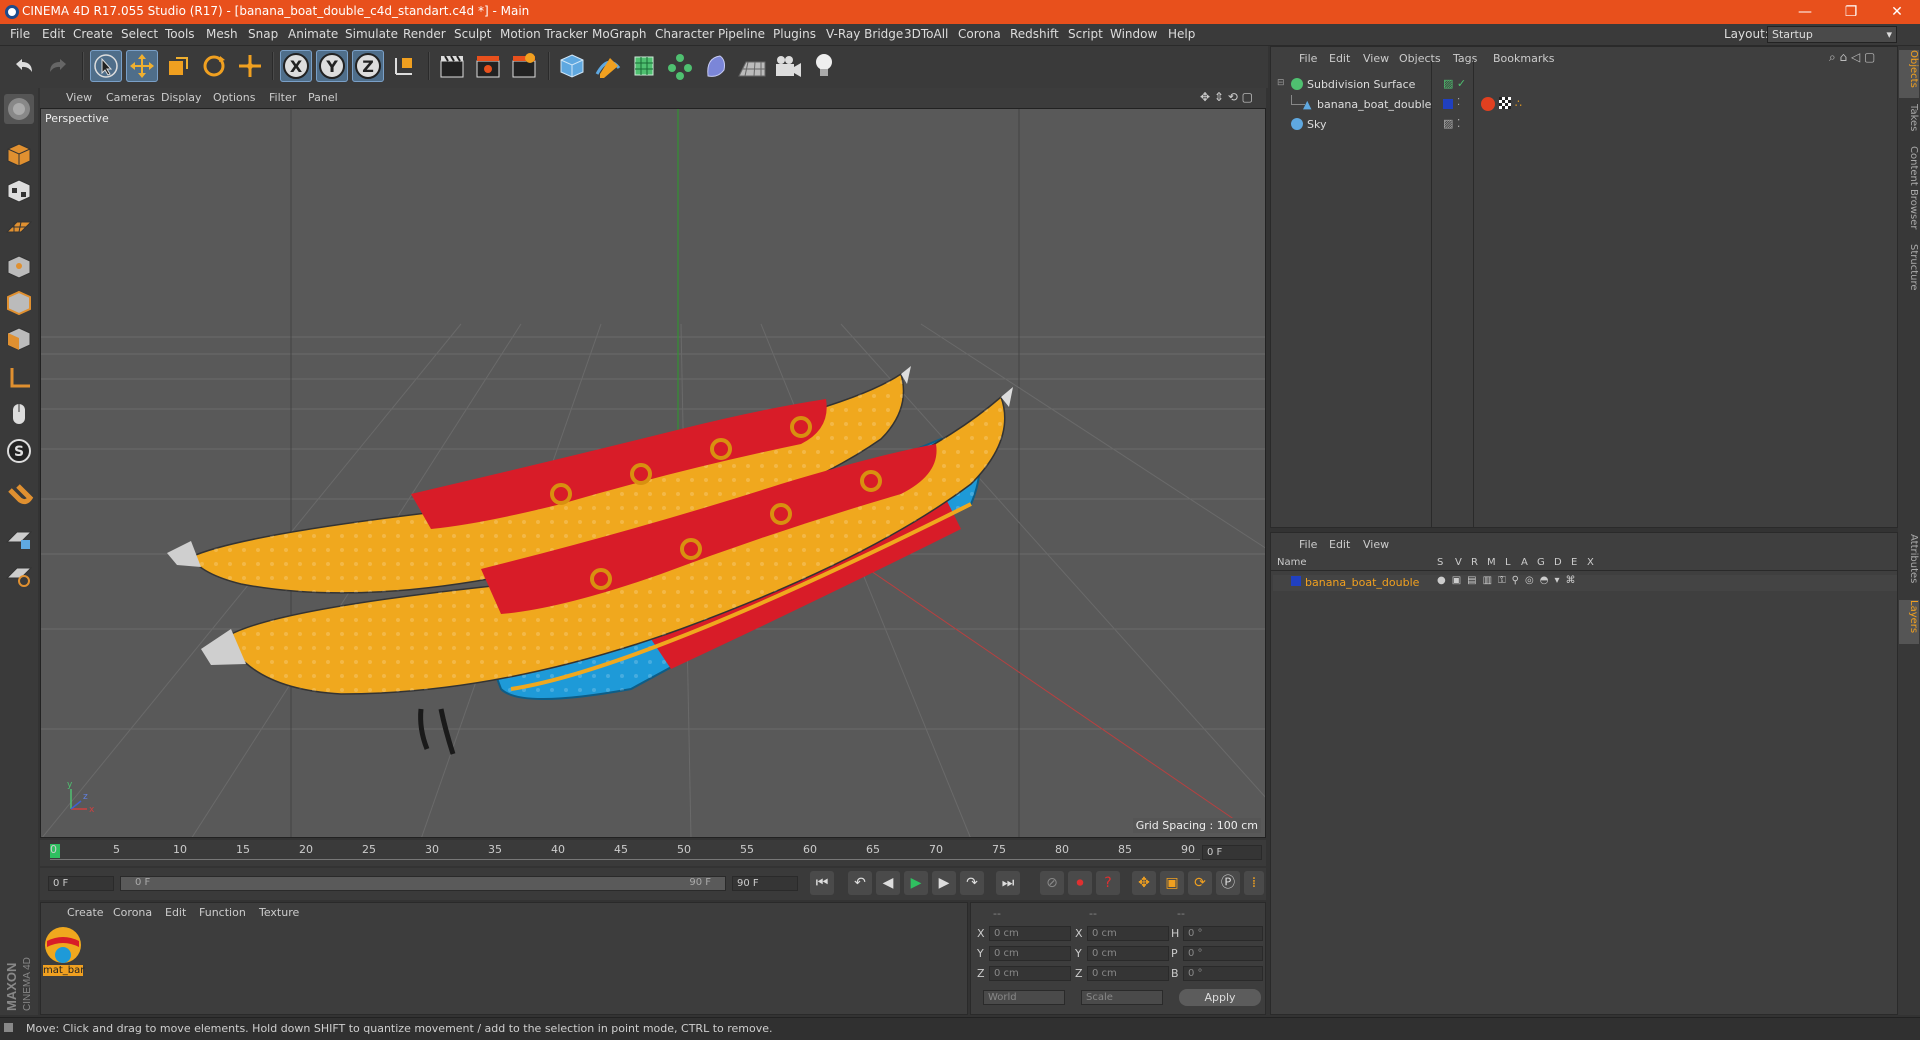  Describe the element at coordinates (1008, 883) in the screenshot. I see `go-to-end-button: ⏭` at that location.